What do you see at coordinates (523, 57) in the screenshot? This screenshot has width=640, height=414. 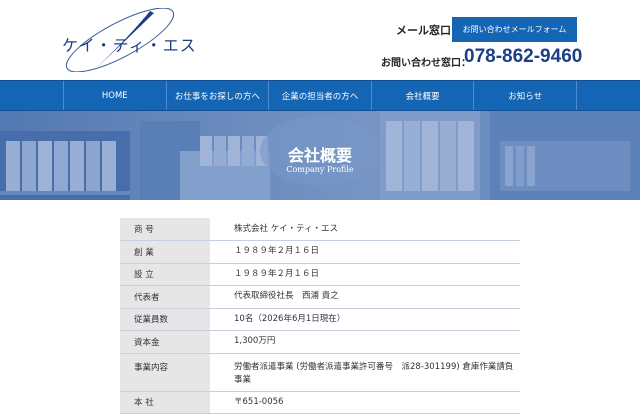 I see `phone-number: 078-862-9460` at bounding box center [523, 57].